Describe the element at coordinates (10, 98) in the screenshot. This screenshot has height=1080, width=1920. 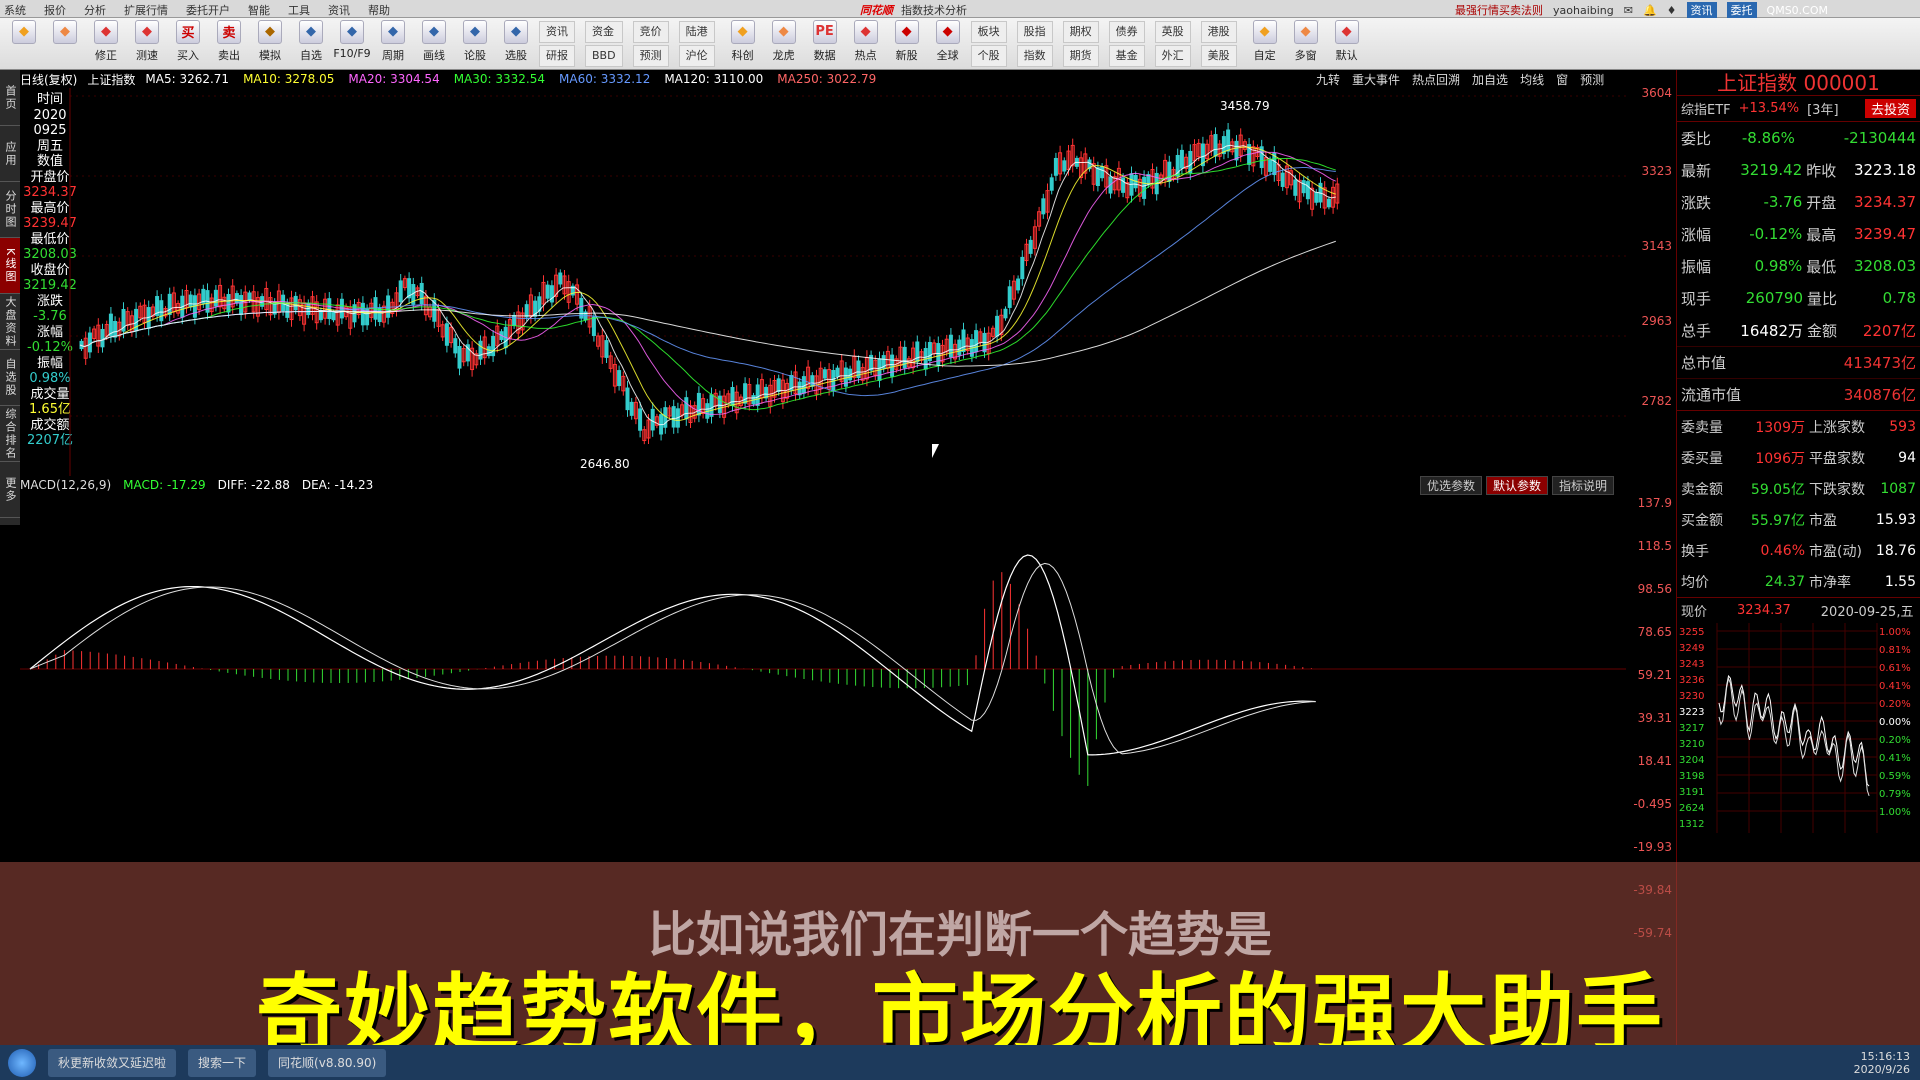
I see `side-tab-0: 首页` at that location.